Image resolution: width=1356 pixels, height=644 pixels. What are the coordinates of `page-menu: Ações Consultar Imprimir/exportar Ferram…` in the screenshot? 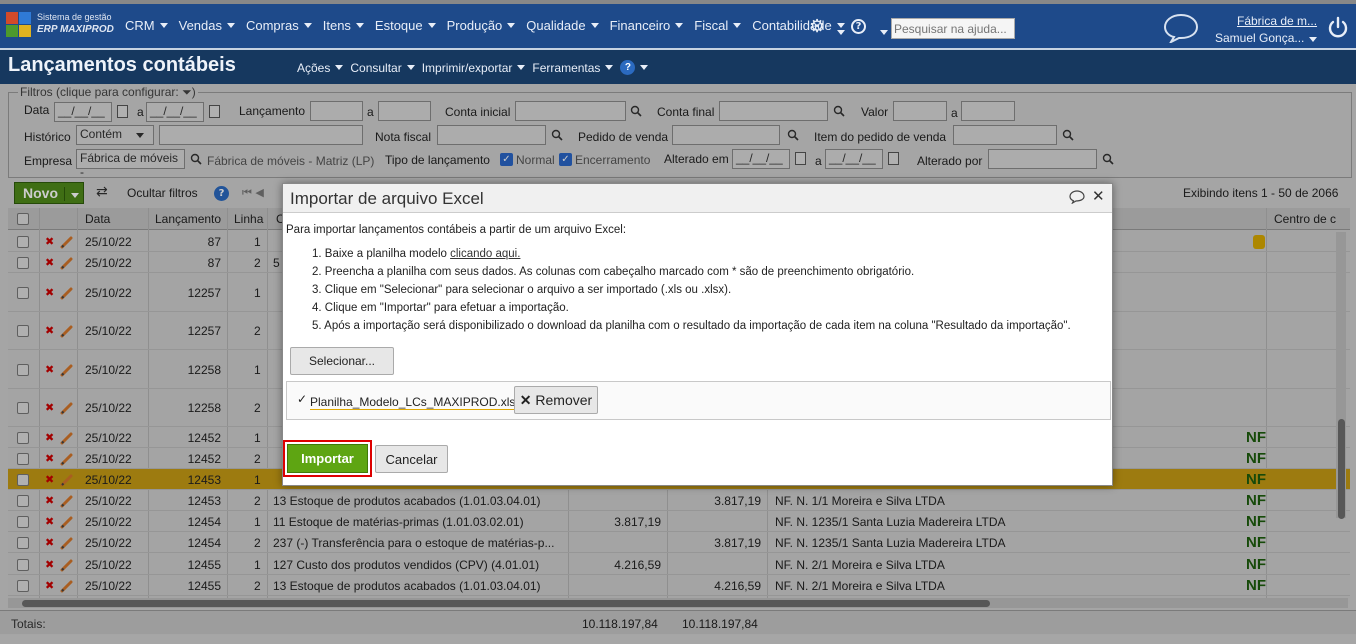 It's located at (476, 67).